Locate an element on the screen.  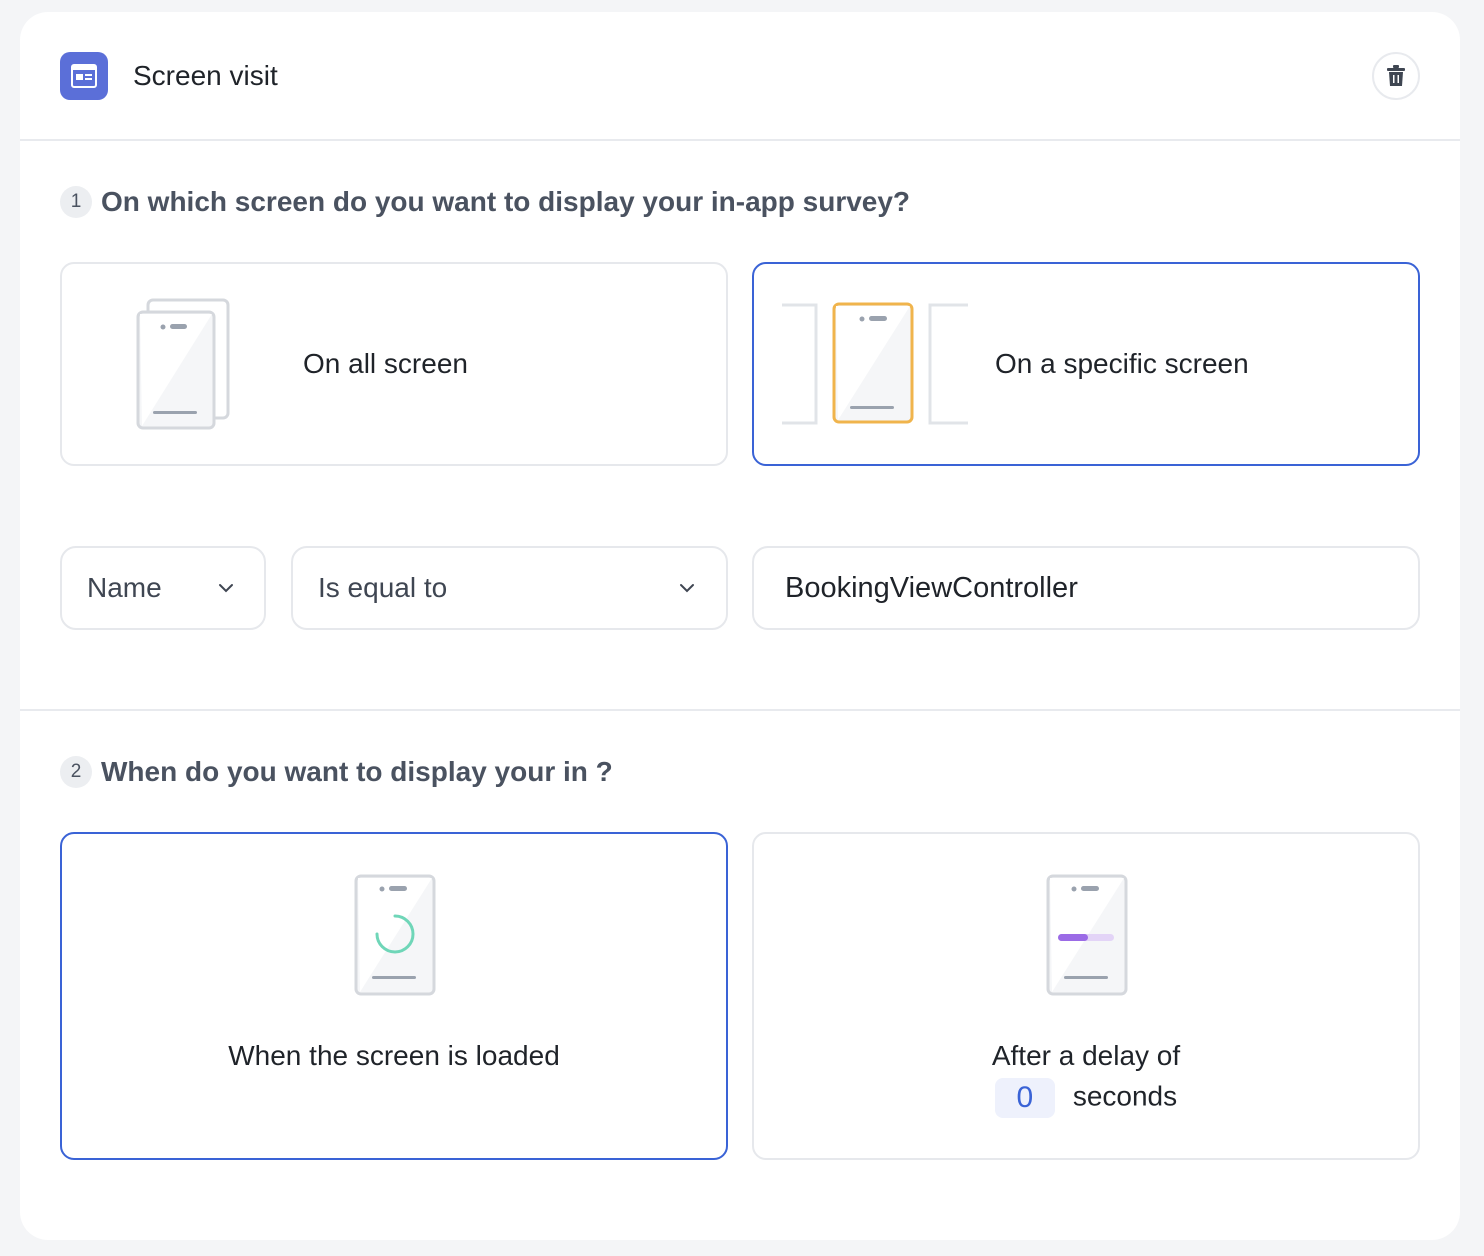
operator-select-value: Is equal to is located at coordinates (383, 587).